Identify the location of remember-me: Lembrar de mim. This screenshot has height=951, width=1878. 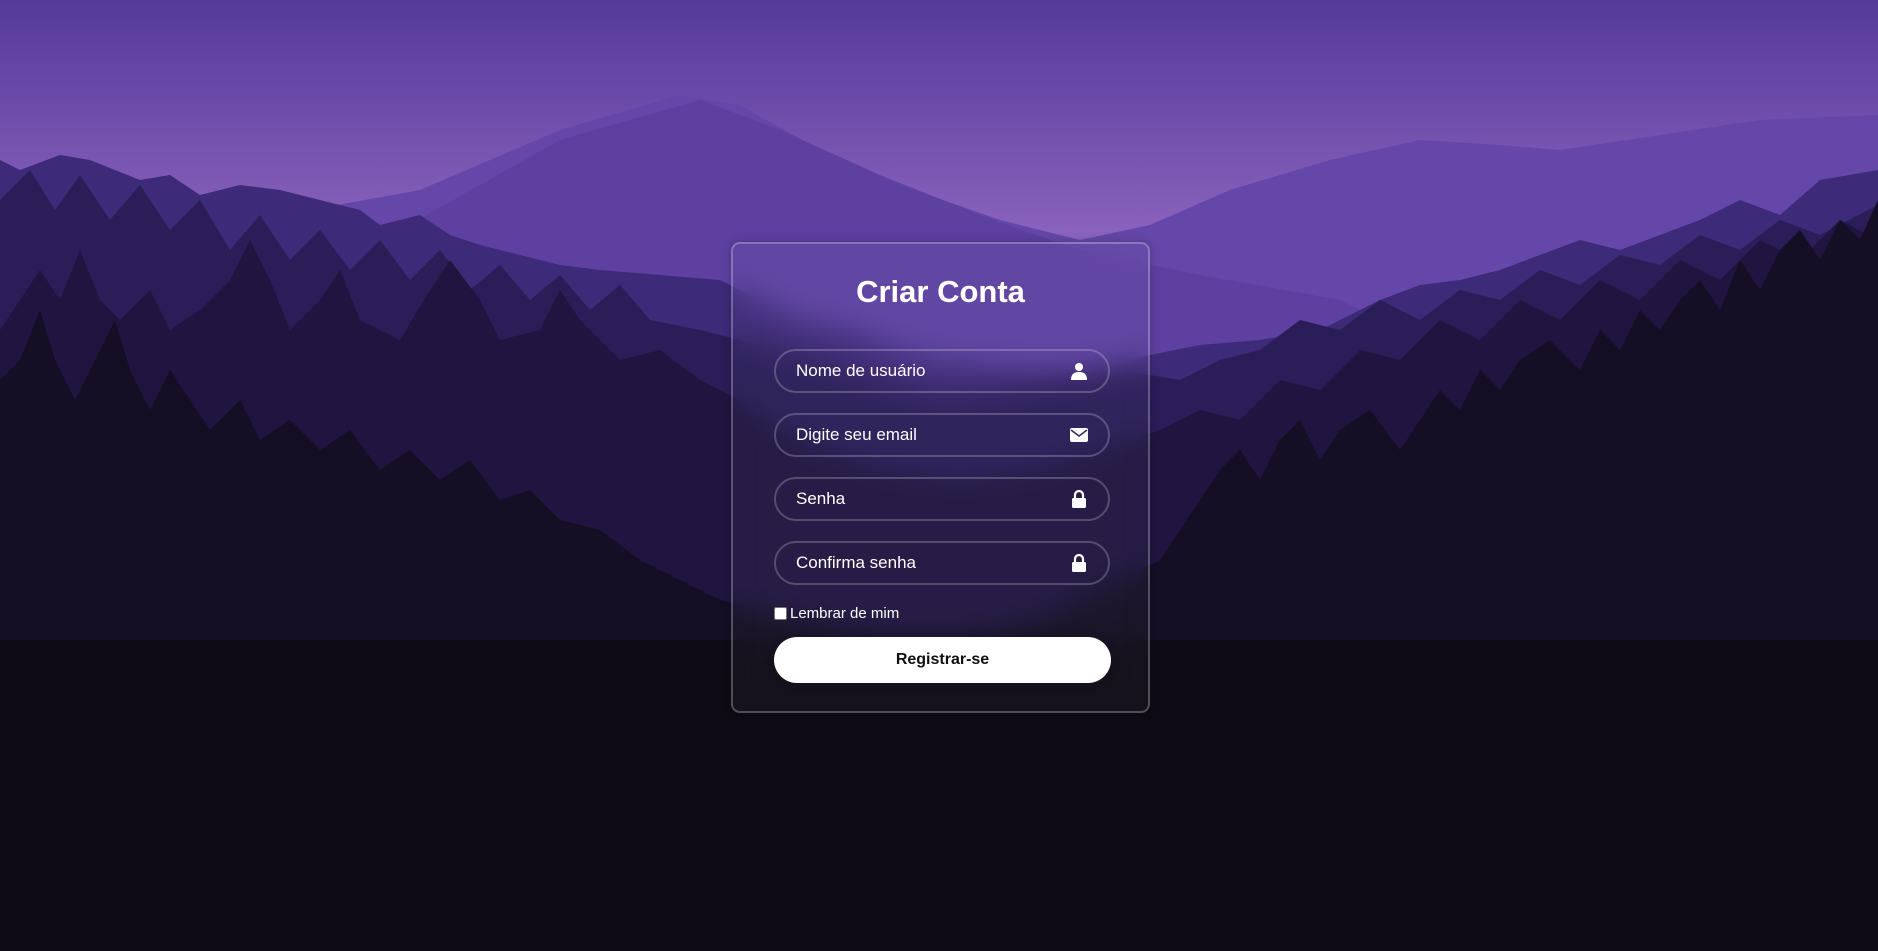
(836, 613).